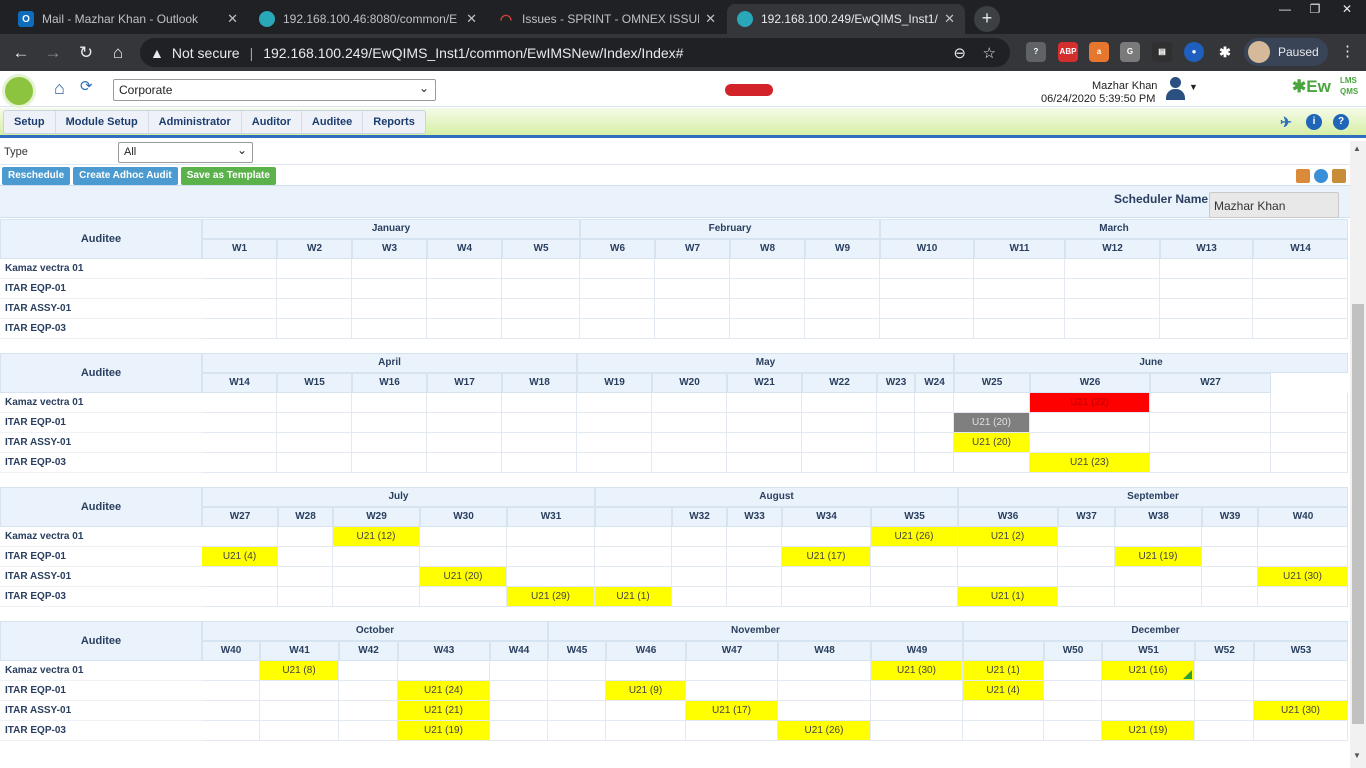  I want to click on extension-firefox-icon: ●, so click(1194, 52).